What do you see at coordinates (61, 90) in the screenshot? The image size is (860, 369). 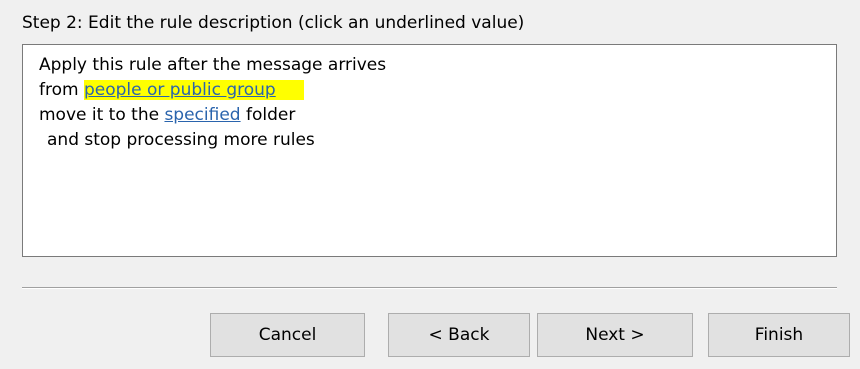 I see `rule-line-from-prefix: from` at bounding box center [61, 90].